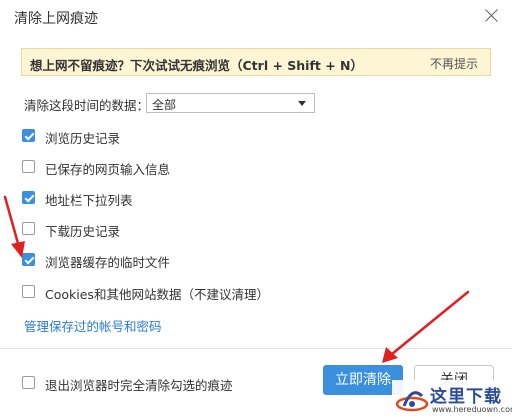 The width and height of the screenshot is (512, 419). I want to click on incognito-tip-banner: 想上网不留痕迹？下次试试无痕浏览（Ctrl + Shift + N） 不再提示, so click(256, 62).